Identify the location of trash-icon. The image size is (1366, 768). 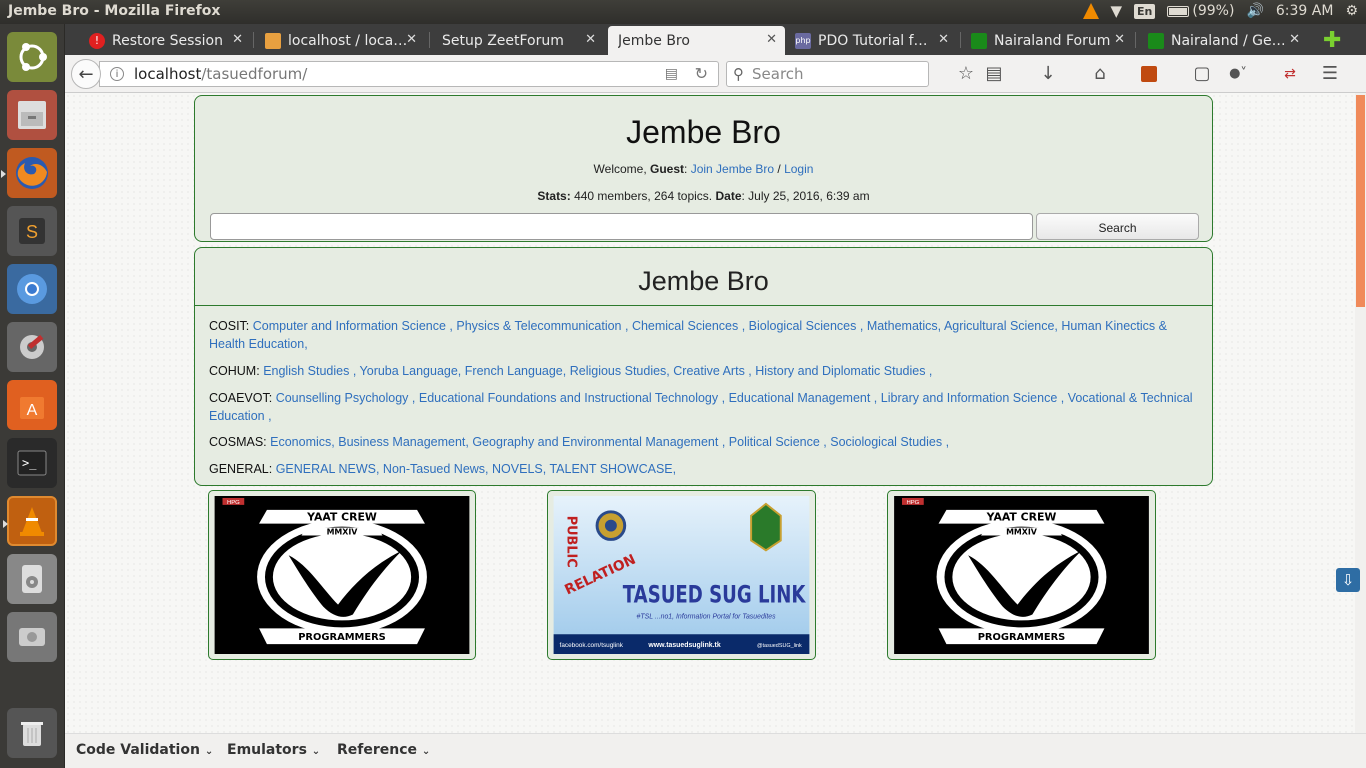
(32, 733).